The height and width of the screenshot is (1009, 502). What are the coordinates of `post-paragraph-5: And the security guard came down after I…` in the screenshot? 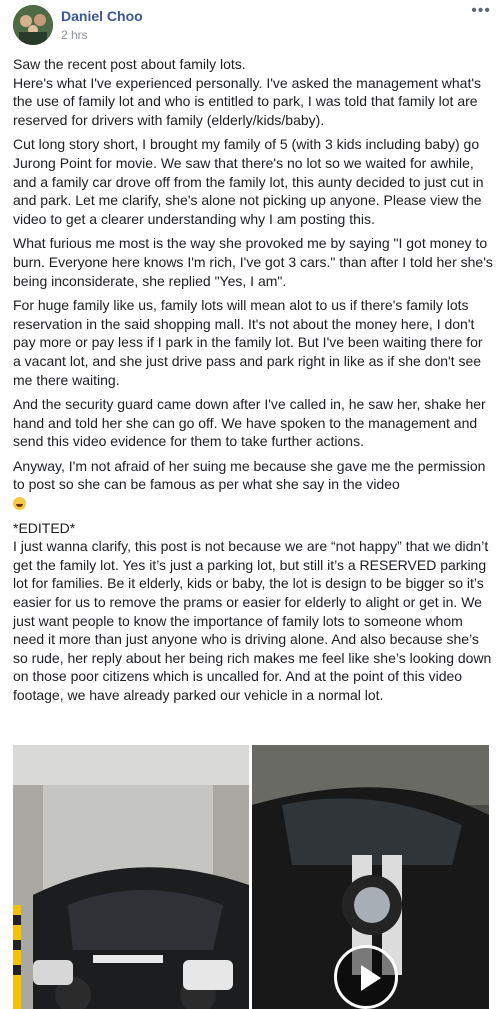 It's located at (249, 423).